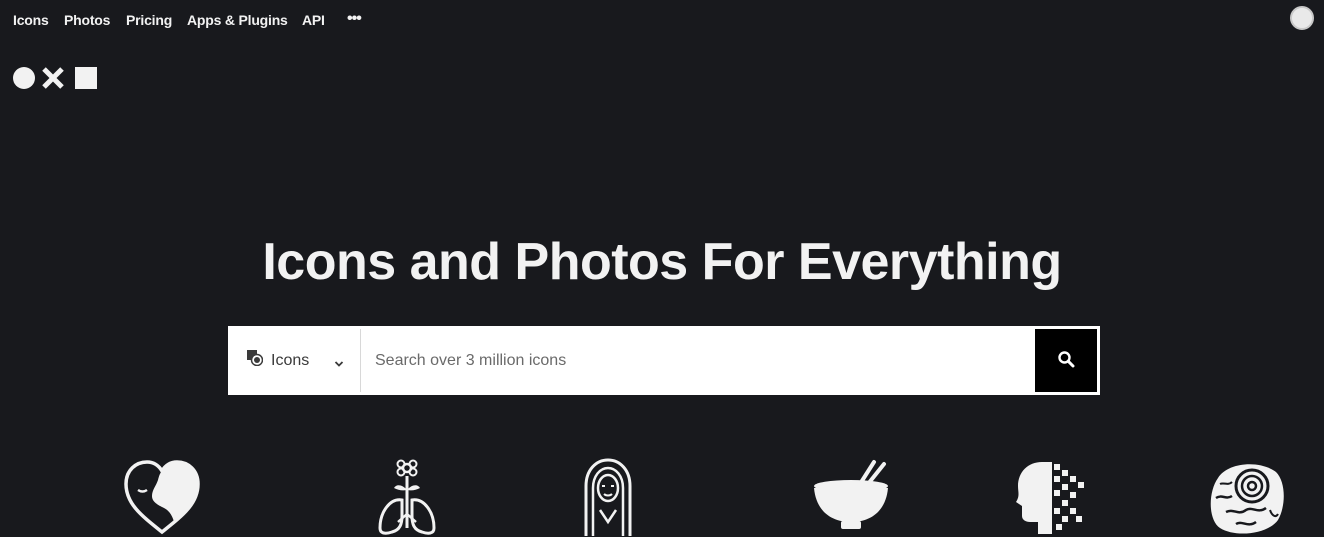 This screenshot has height=537, width=1324. I want to click on nav-photos: Photos, so click(87, 20).